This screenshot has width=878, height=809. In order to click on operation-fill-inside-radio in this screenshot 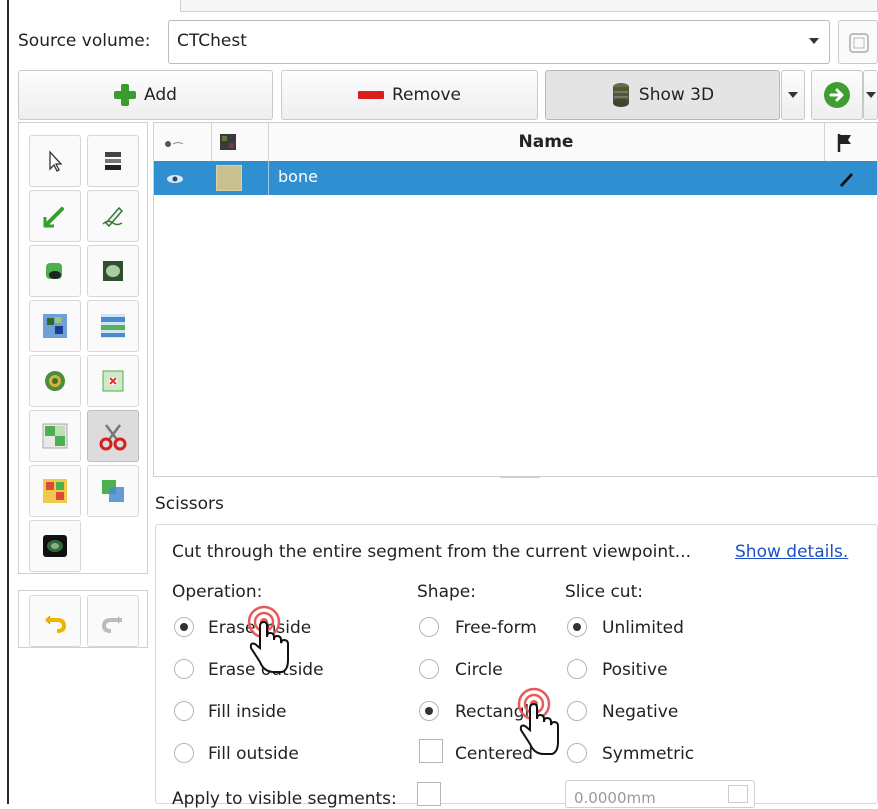, I will do `click(184, 711)`.